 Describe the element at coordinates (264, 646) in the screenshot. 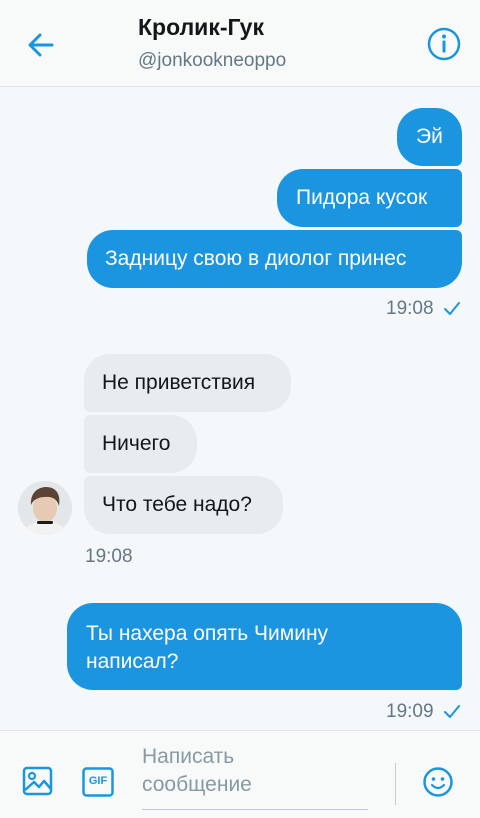

I see `message-bubble-outgoing: Ты нахера опять Чимину написал?` at that location.